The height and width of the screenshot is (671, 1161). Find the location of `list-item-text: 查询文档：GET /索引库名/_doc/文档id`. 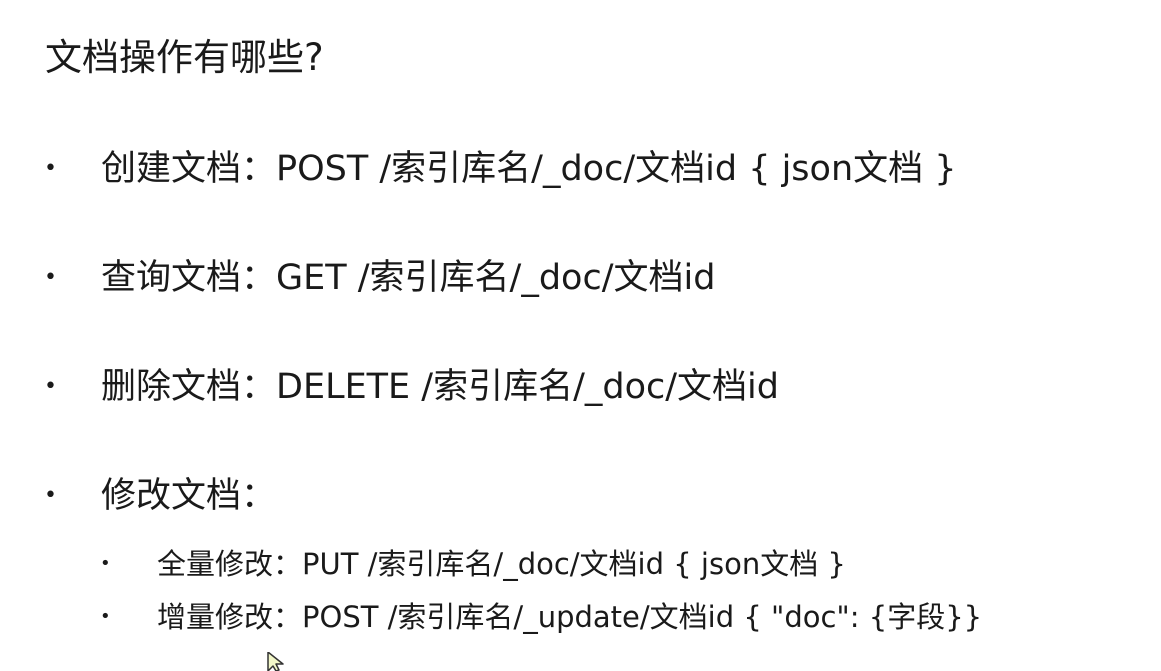

list-item-text: 查询文档：GET /索引库名/_doc/文档id is located at coordinates (408, 278).